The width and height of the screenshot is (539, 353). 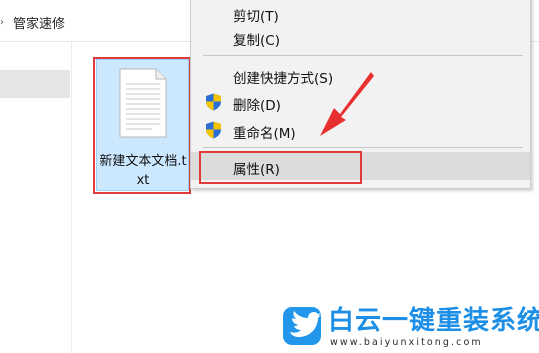 What do you see at coordinates (257, 106) in the screenshot?
I see `menu-item-label: 删除(D)` at bounding box center [257, 106].